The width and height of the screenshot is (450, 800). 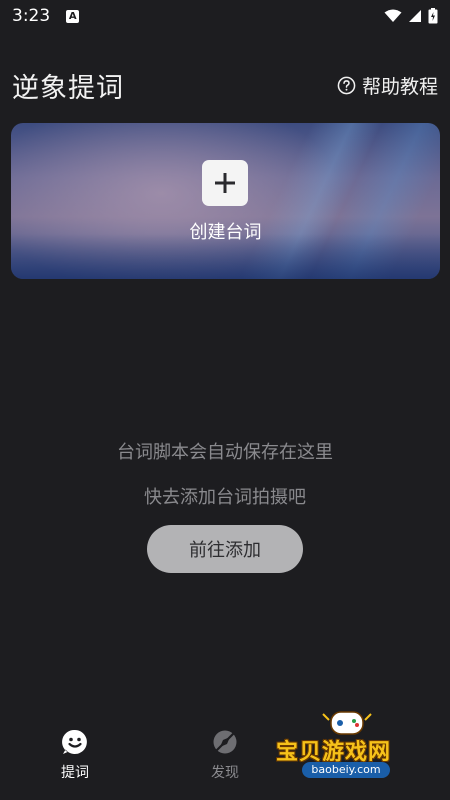 What do you see at coordinates (75, 759) in the screenshot?
I see `nav-item-prompt: 提词` at bounding box center [75, 759].